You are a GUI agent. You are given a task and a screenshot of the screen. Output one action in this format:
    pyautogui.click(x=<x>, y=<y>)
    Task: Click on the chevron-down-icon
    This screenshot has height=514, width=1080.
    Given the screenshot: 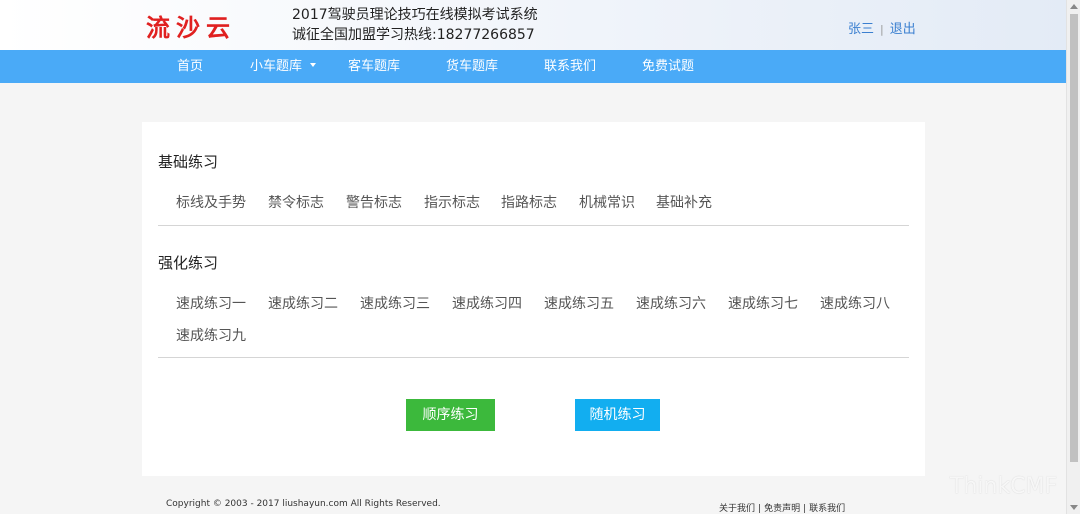 What is the action you would take?
    pyautogui.click(x=313, y=64)
    